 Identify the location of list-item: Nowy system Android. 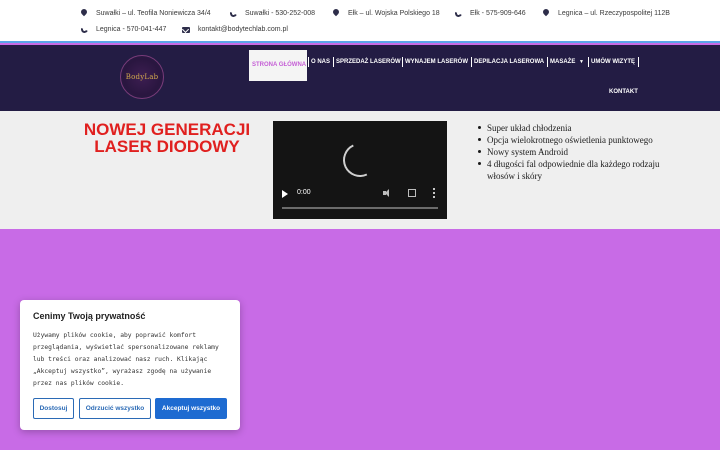
(572, 152).